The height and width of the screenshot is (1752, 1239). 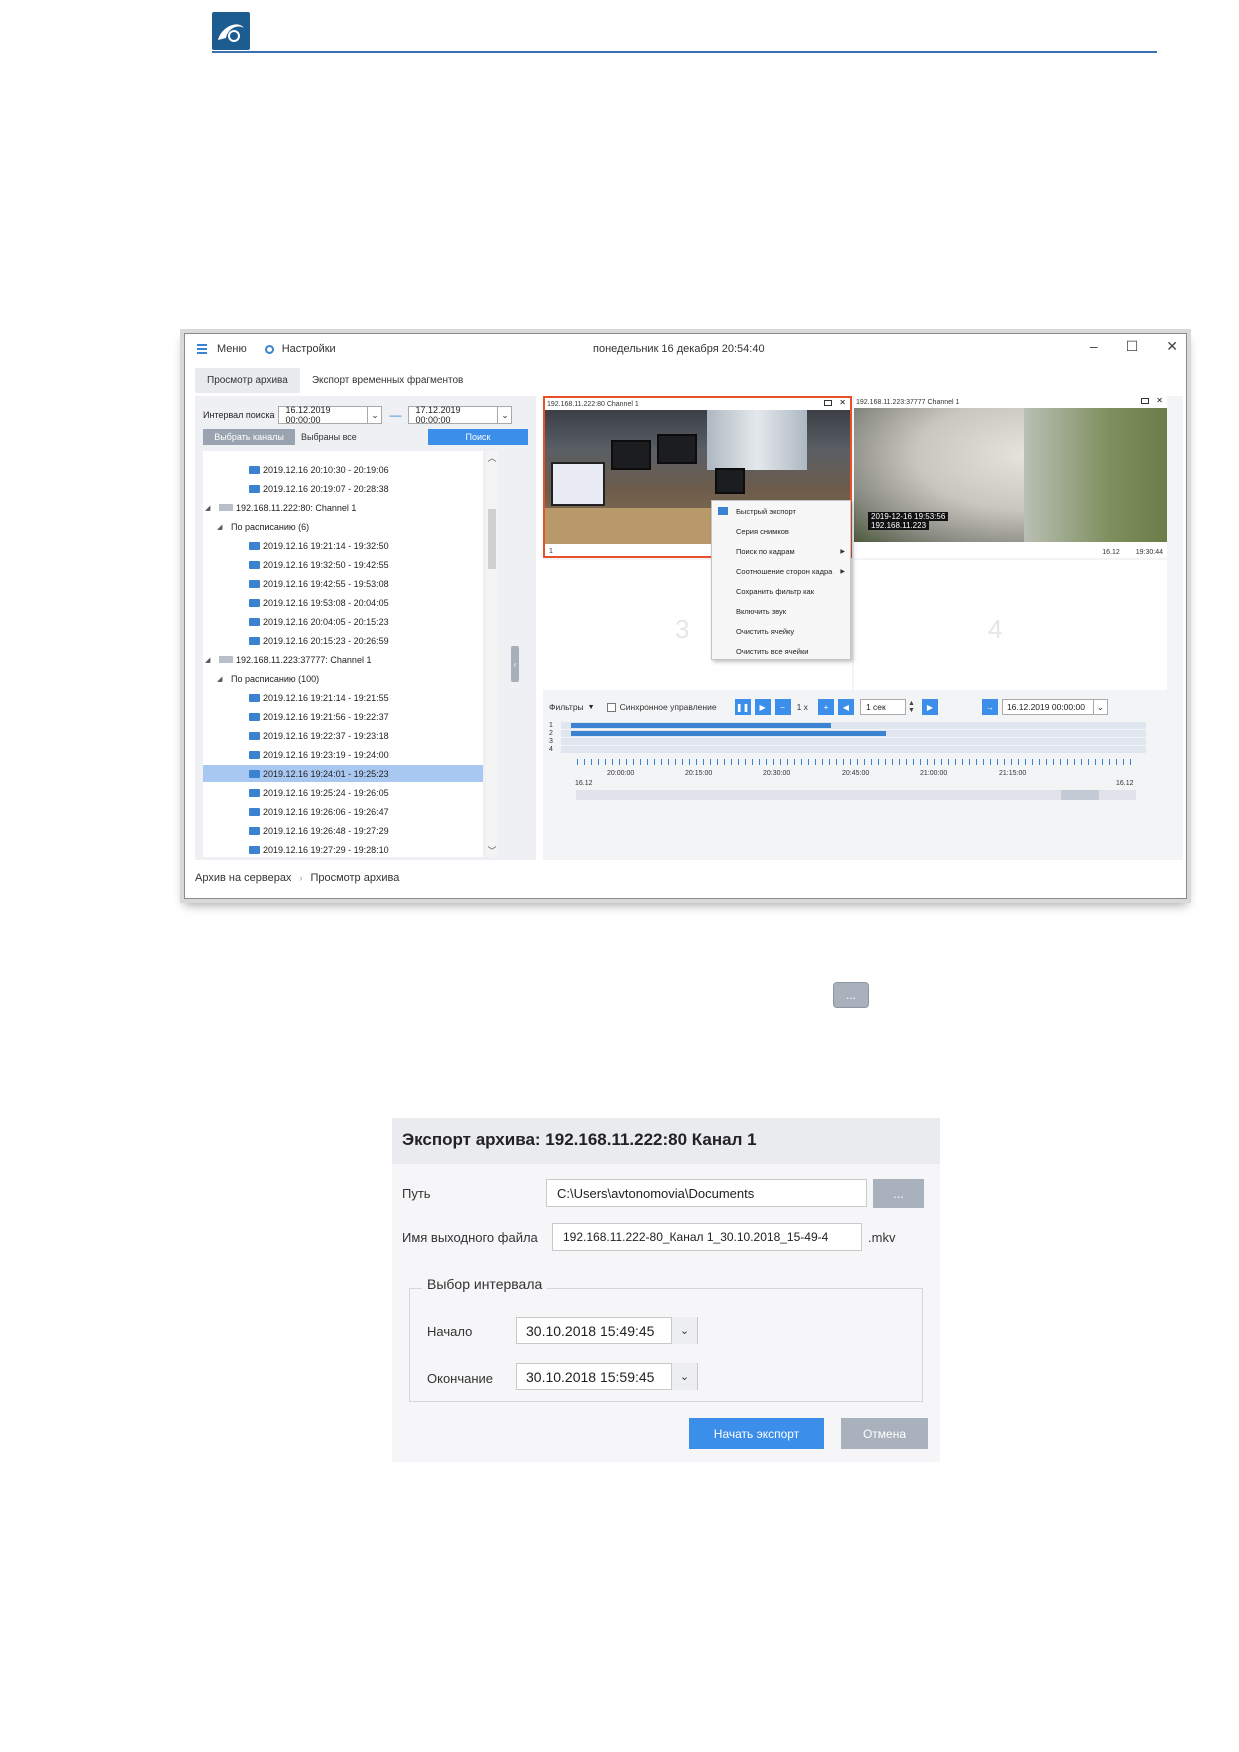 I want to click on step-back-icon: ◀, so click(x=845, y=707).